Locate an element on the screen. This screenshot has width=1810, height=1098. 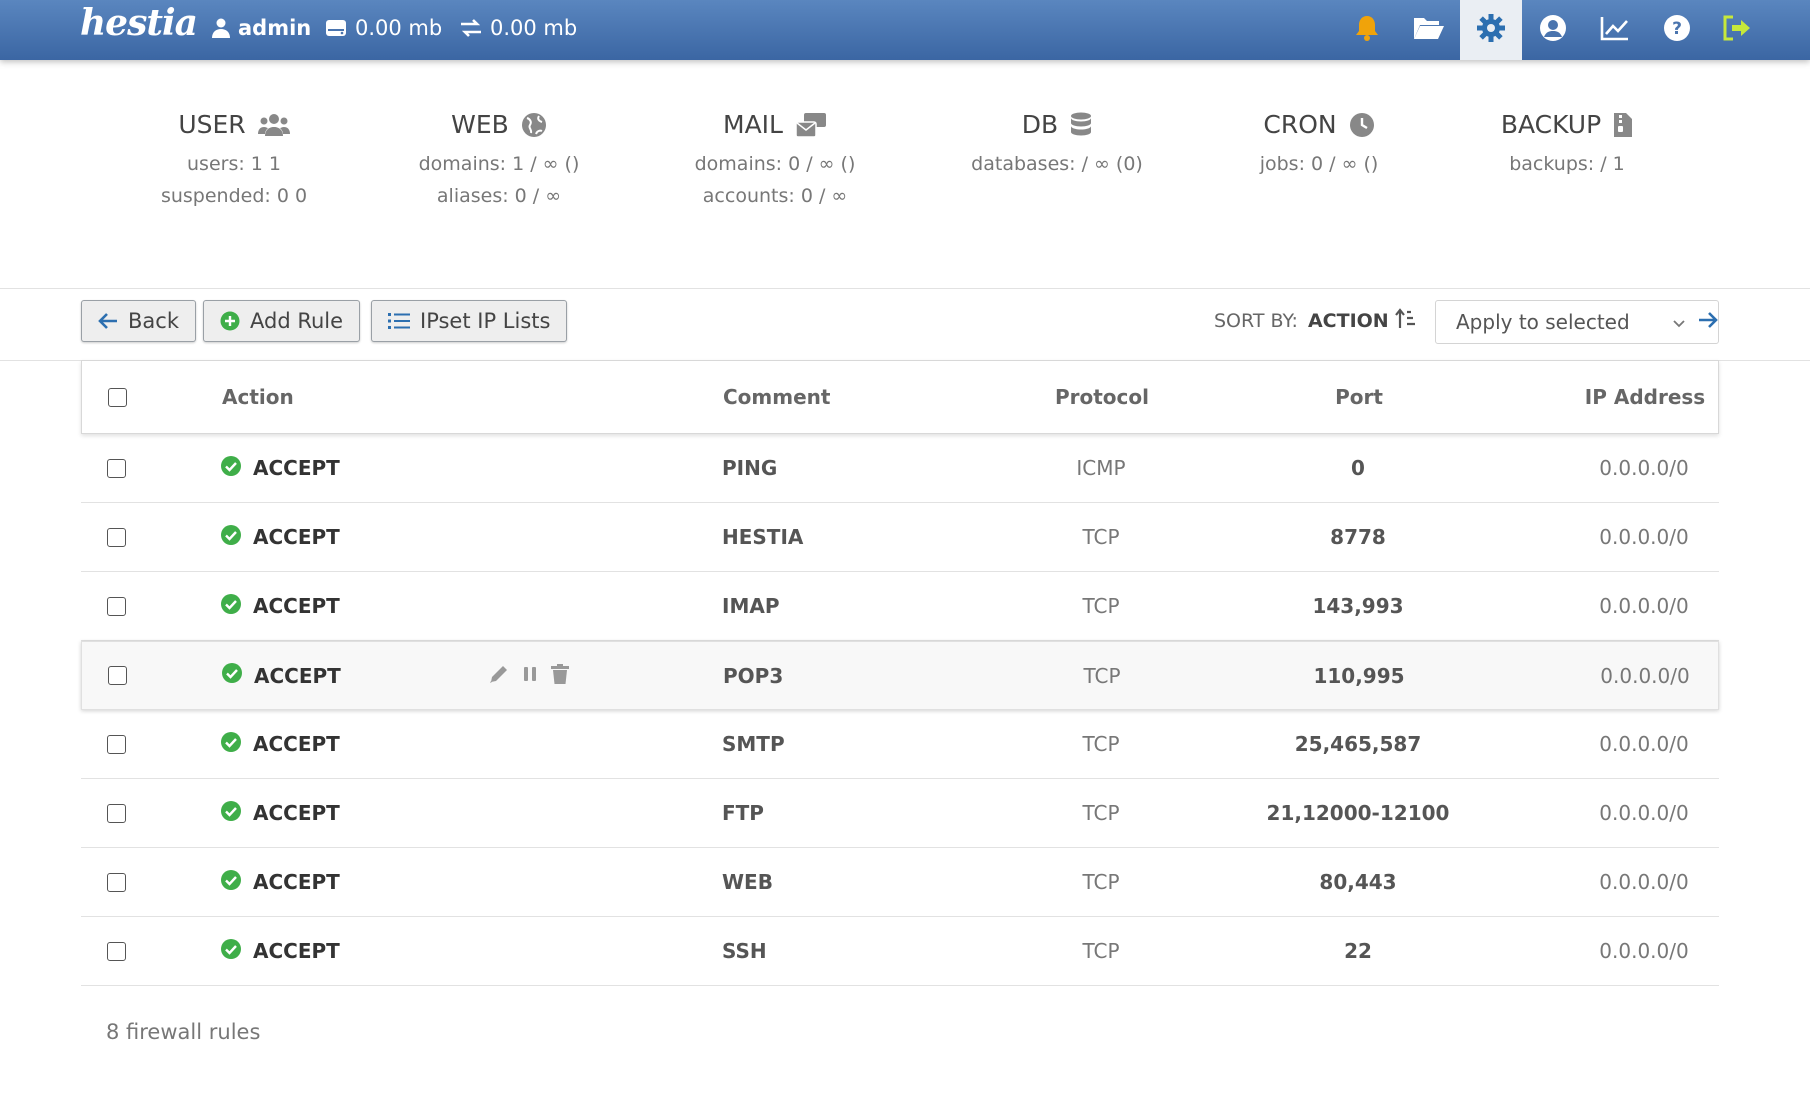
rule-comment: IMAP is located at coordinates (751, 606).